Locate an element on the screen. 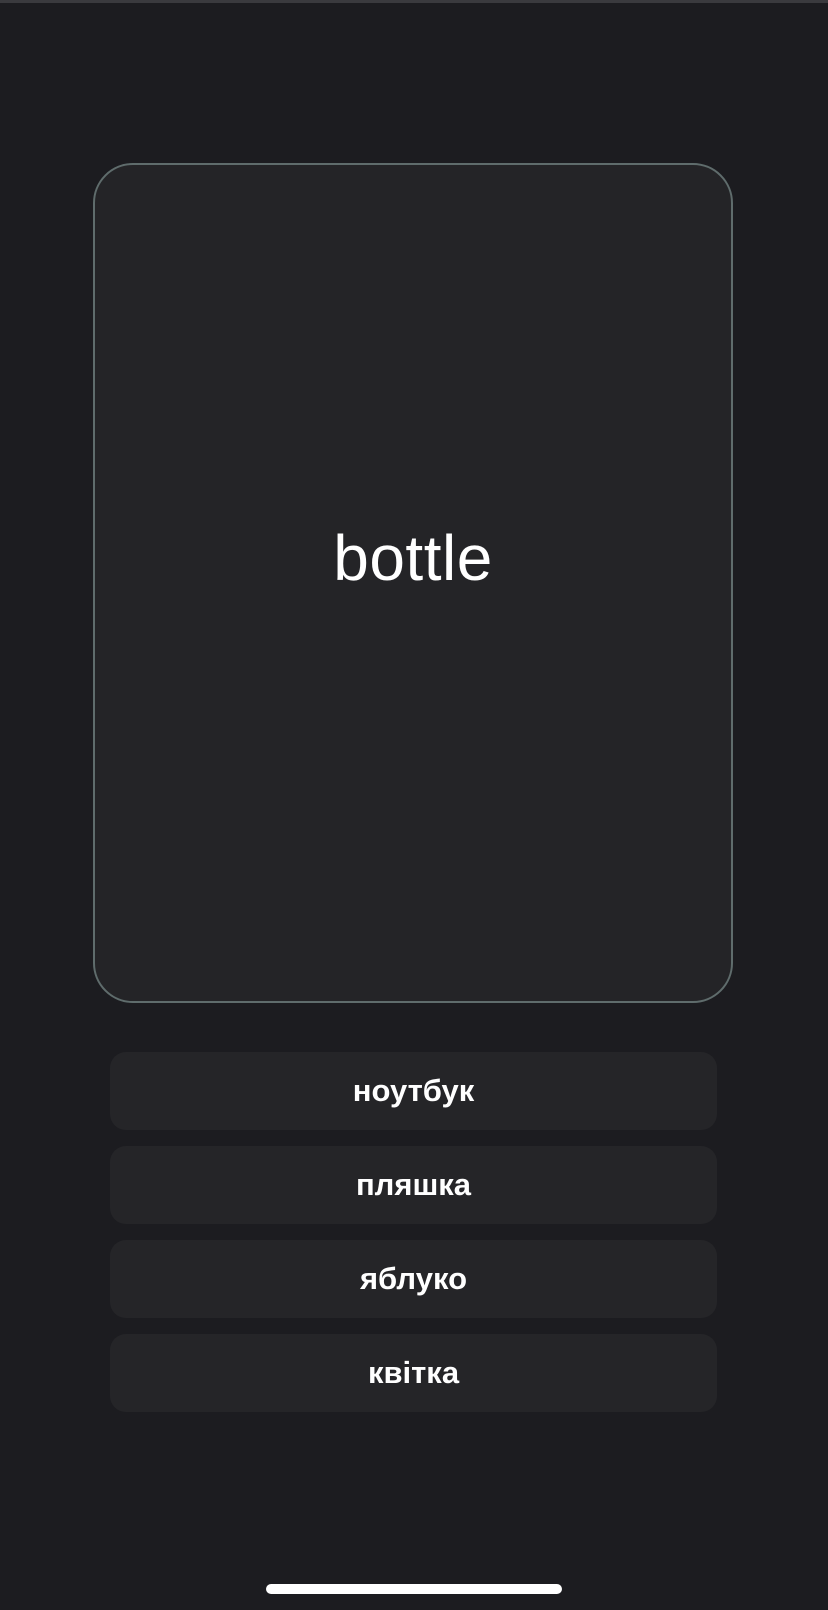 The image size is (828, 1610). answer-option-label: пляшка is located at coordinates (413, 1184).